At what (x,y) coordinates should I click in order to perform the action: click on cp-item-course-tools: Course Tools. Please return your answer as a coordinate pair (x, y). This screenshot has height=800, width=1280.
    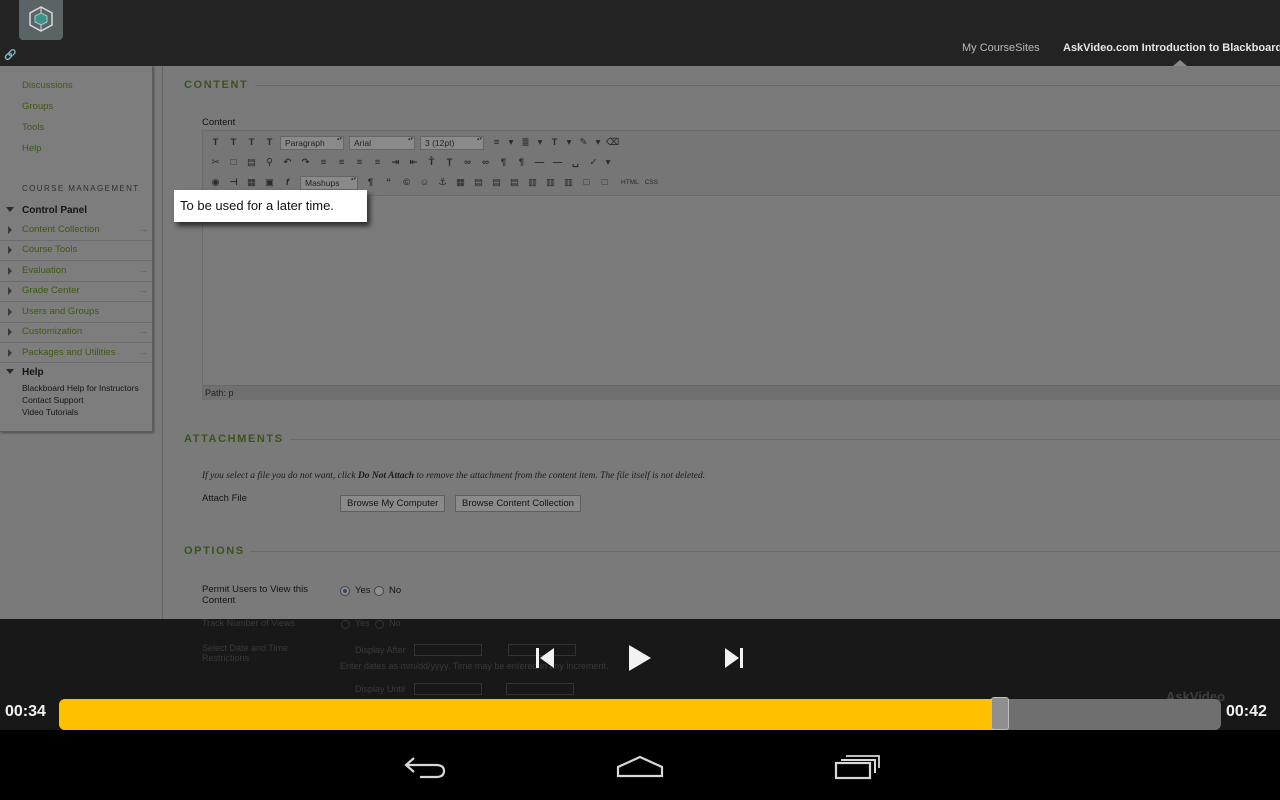
    Looking at the image, I should click on (49, 249).